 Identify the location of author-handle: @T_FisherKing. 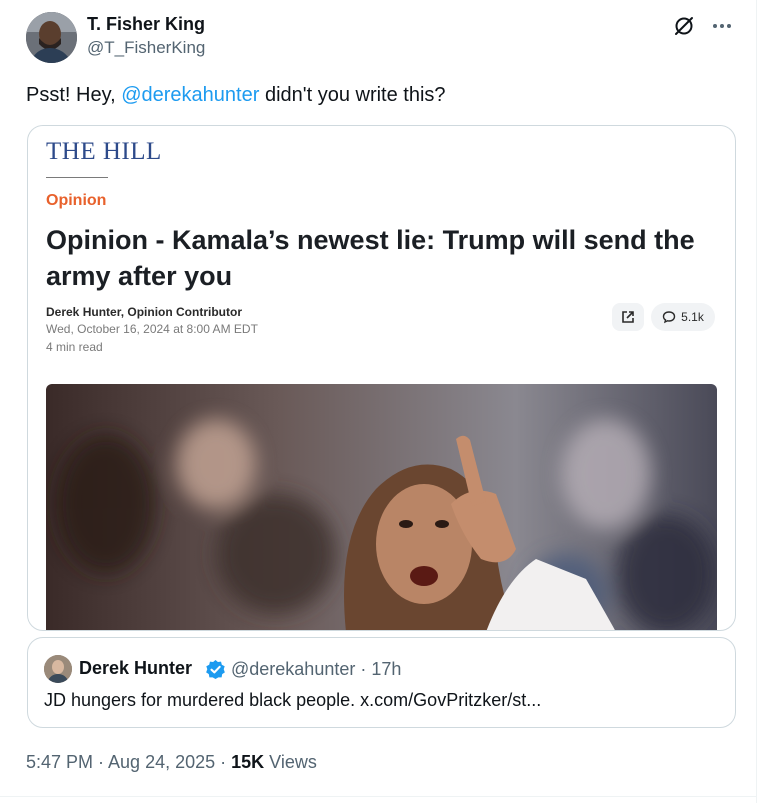
(146, 48).